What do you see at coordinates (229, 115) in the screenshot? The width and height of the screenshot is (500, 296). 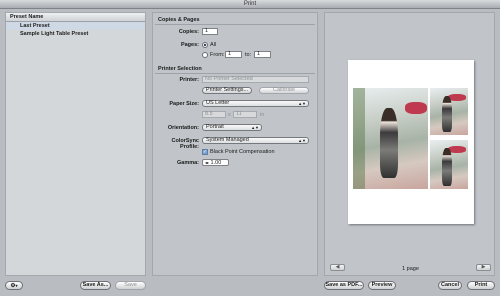 I see `dimension-separator: x` at bounding box center [229, 115].